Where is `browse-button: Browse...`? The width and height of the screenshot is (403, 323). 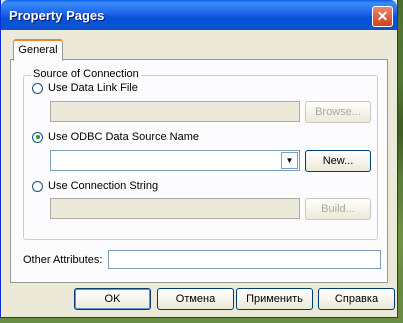
browse-button: Browse... is located at coordinates (338, 112).